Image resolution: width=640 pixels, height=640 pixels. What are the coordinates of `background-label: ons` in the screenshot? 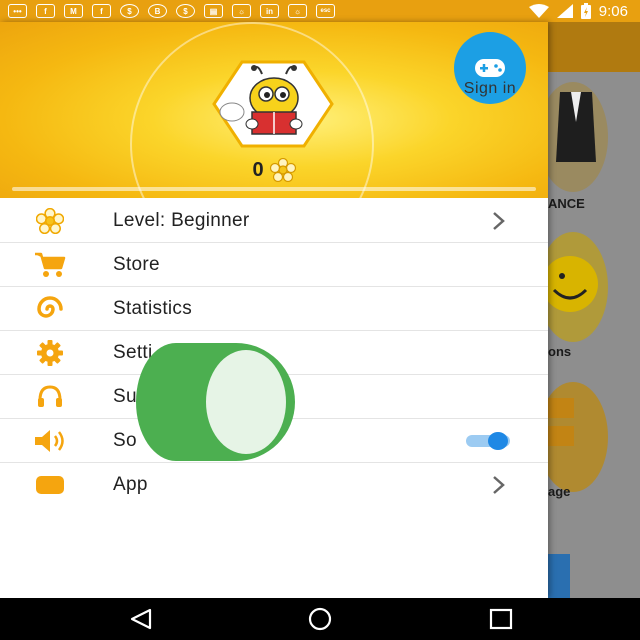 It's located at (560, 351).